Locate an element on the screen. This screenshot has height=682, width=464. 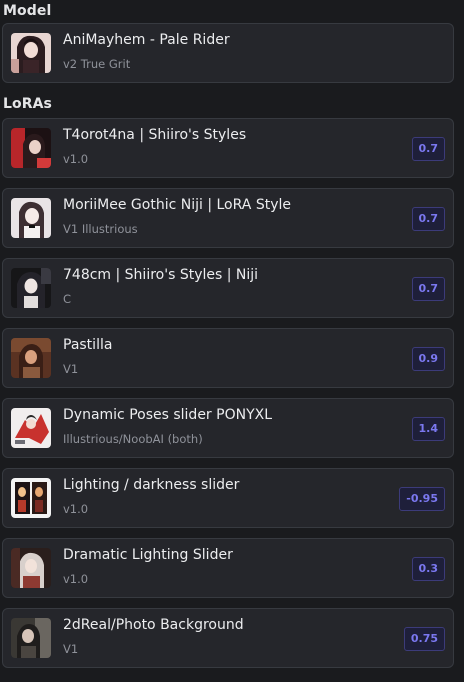
lora-name: Lighting / darkness slider is located at coordinates (151, 485).